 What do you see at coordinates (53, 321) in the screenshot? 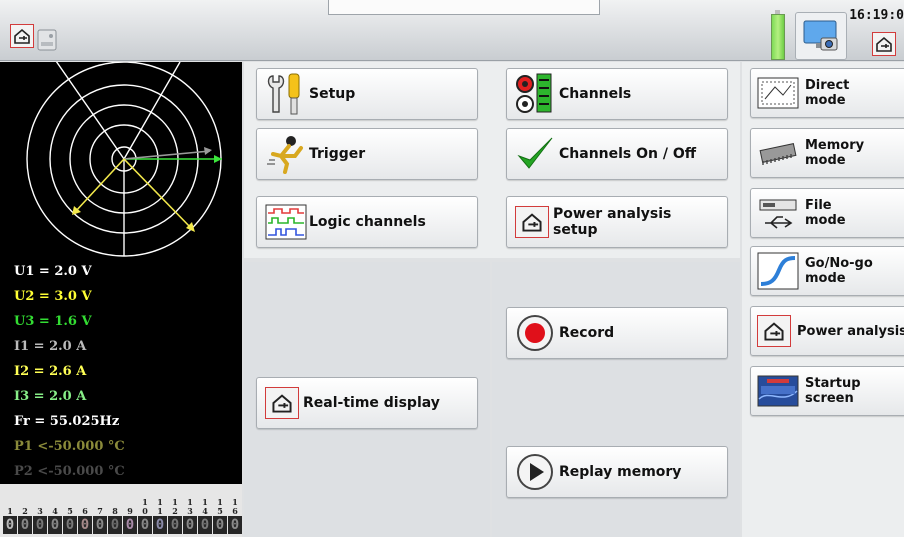
I see `reading-u3: U3 = 1.6 V` at bounding box center [53, 321].